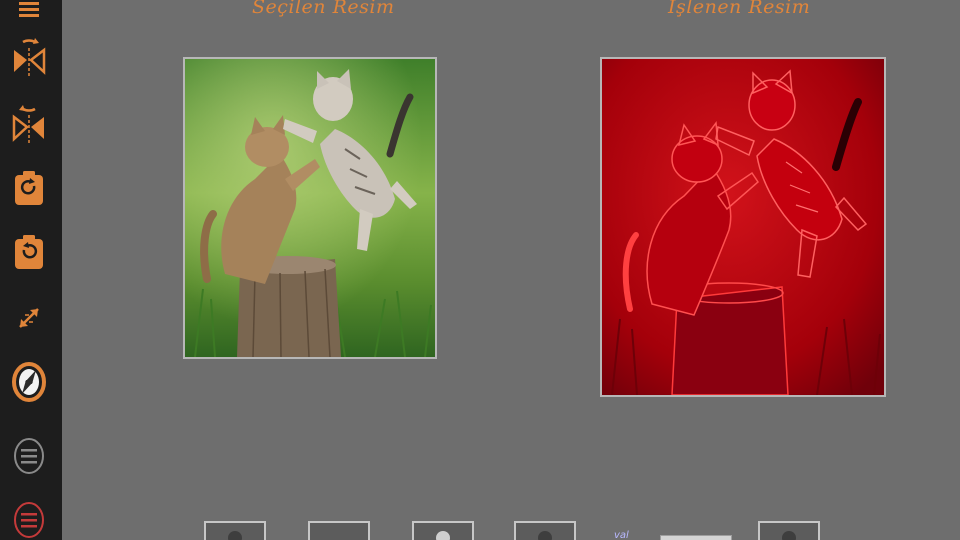 The height and width of the screenshot is (540, 960). I want to click on menu-button, so click(29, 13).